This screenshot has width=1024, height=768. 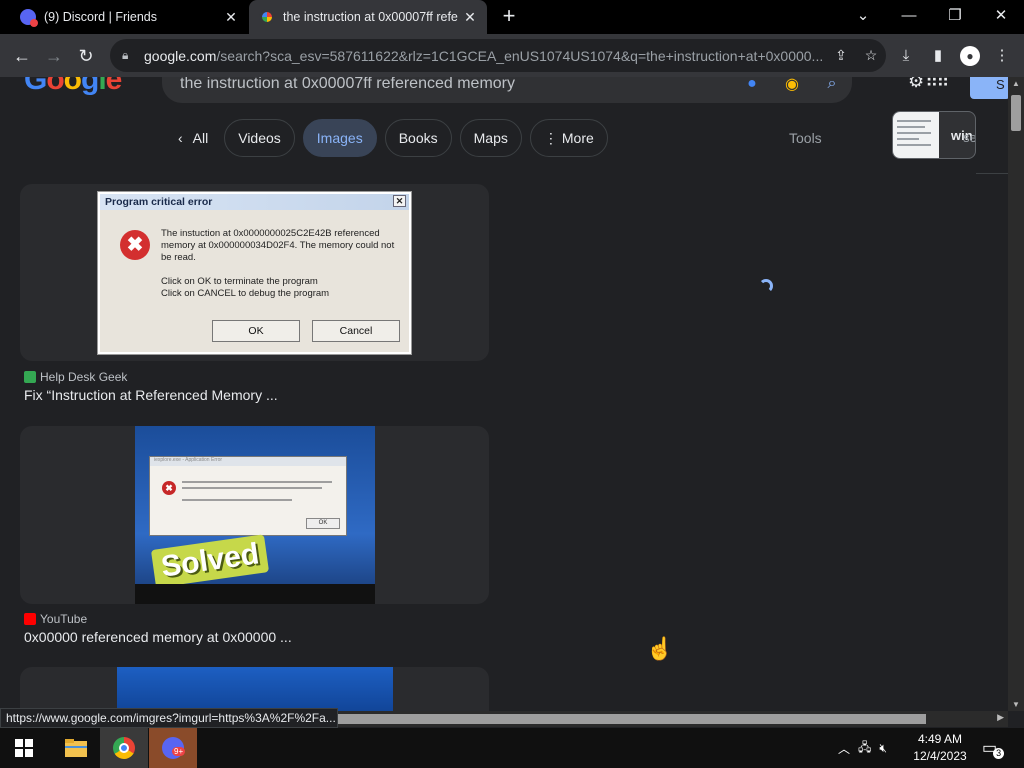 I want to click on sign-in-button: S, so click(x=989, y=88).